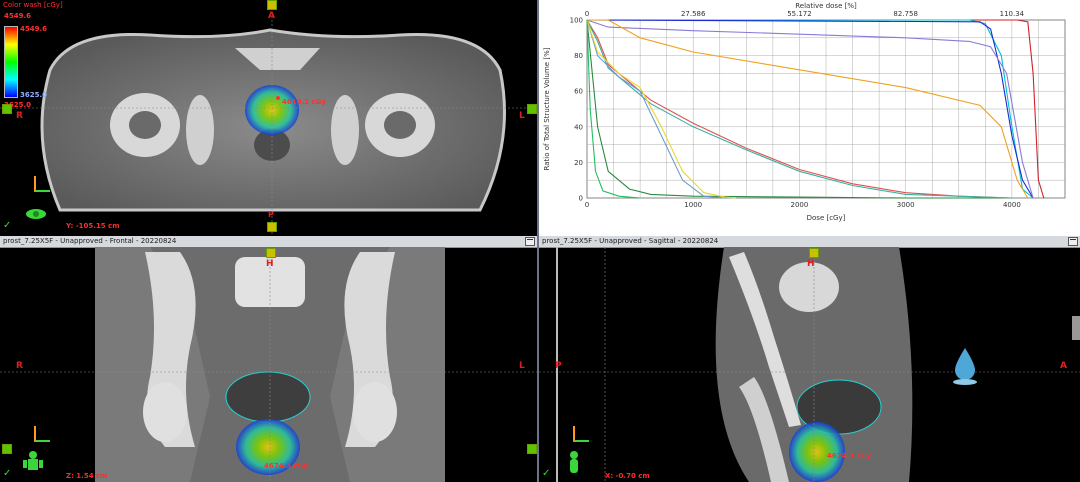 Image resolution: width=1080 pixels, height=482 pixels. I want to click on dvh-y-tick-label: 80, so click(578, 56).